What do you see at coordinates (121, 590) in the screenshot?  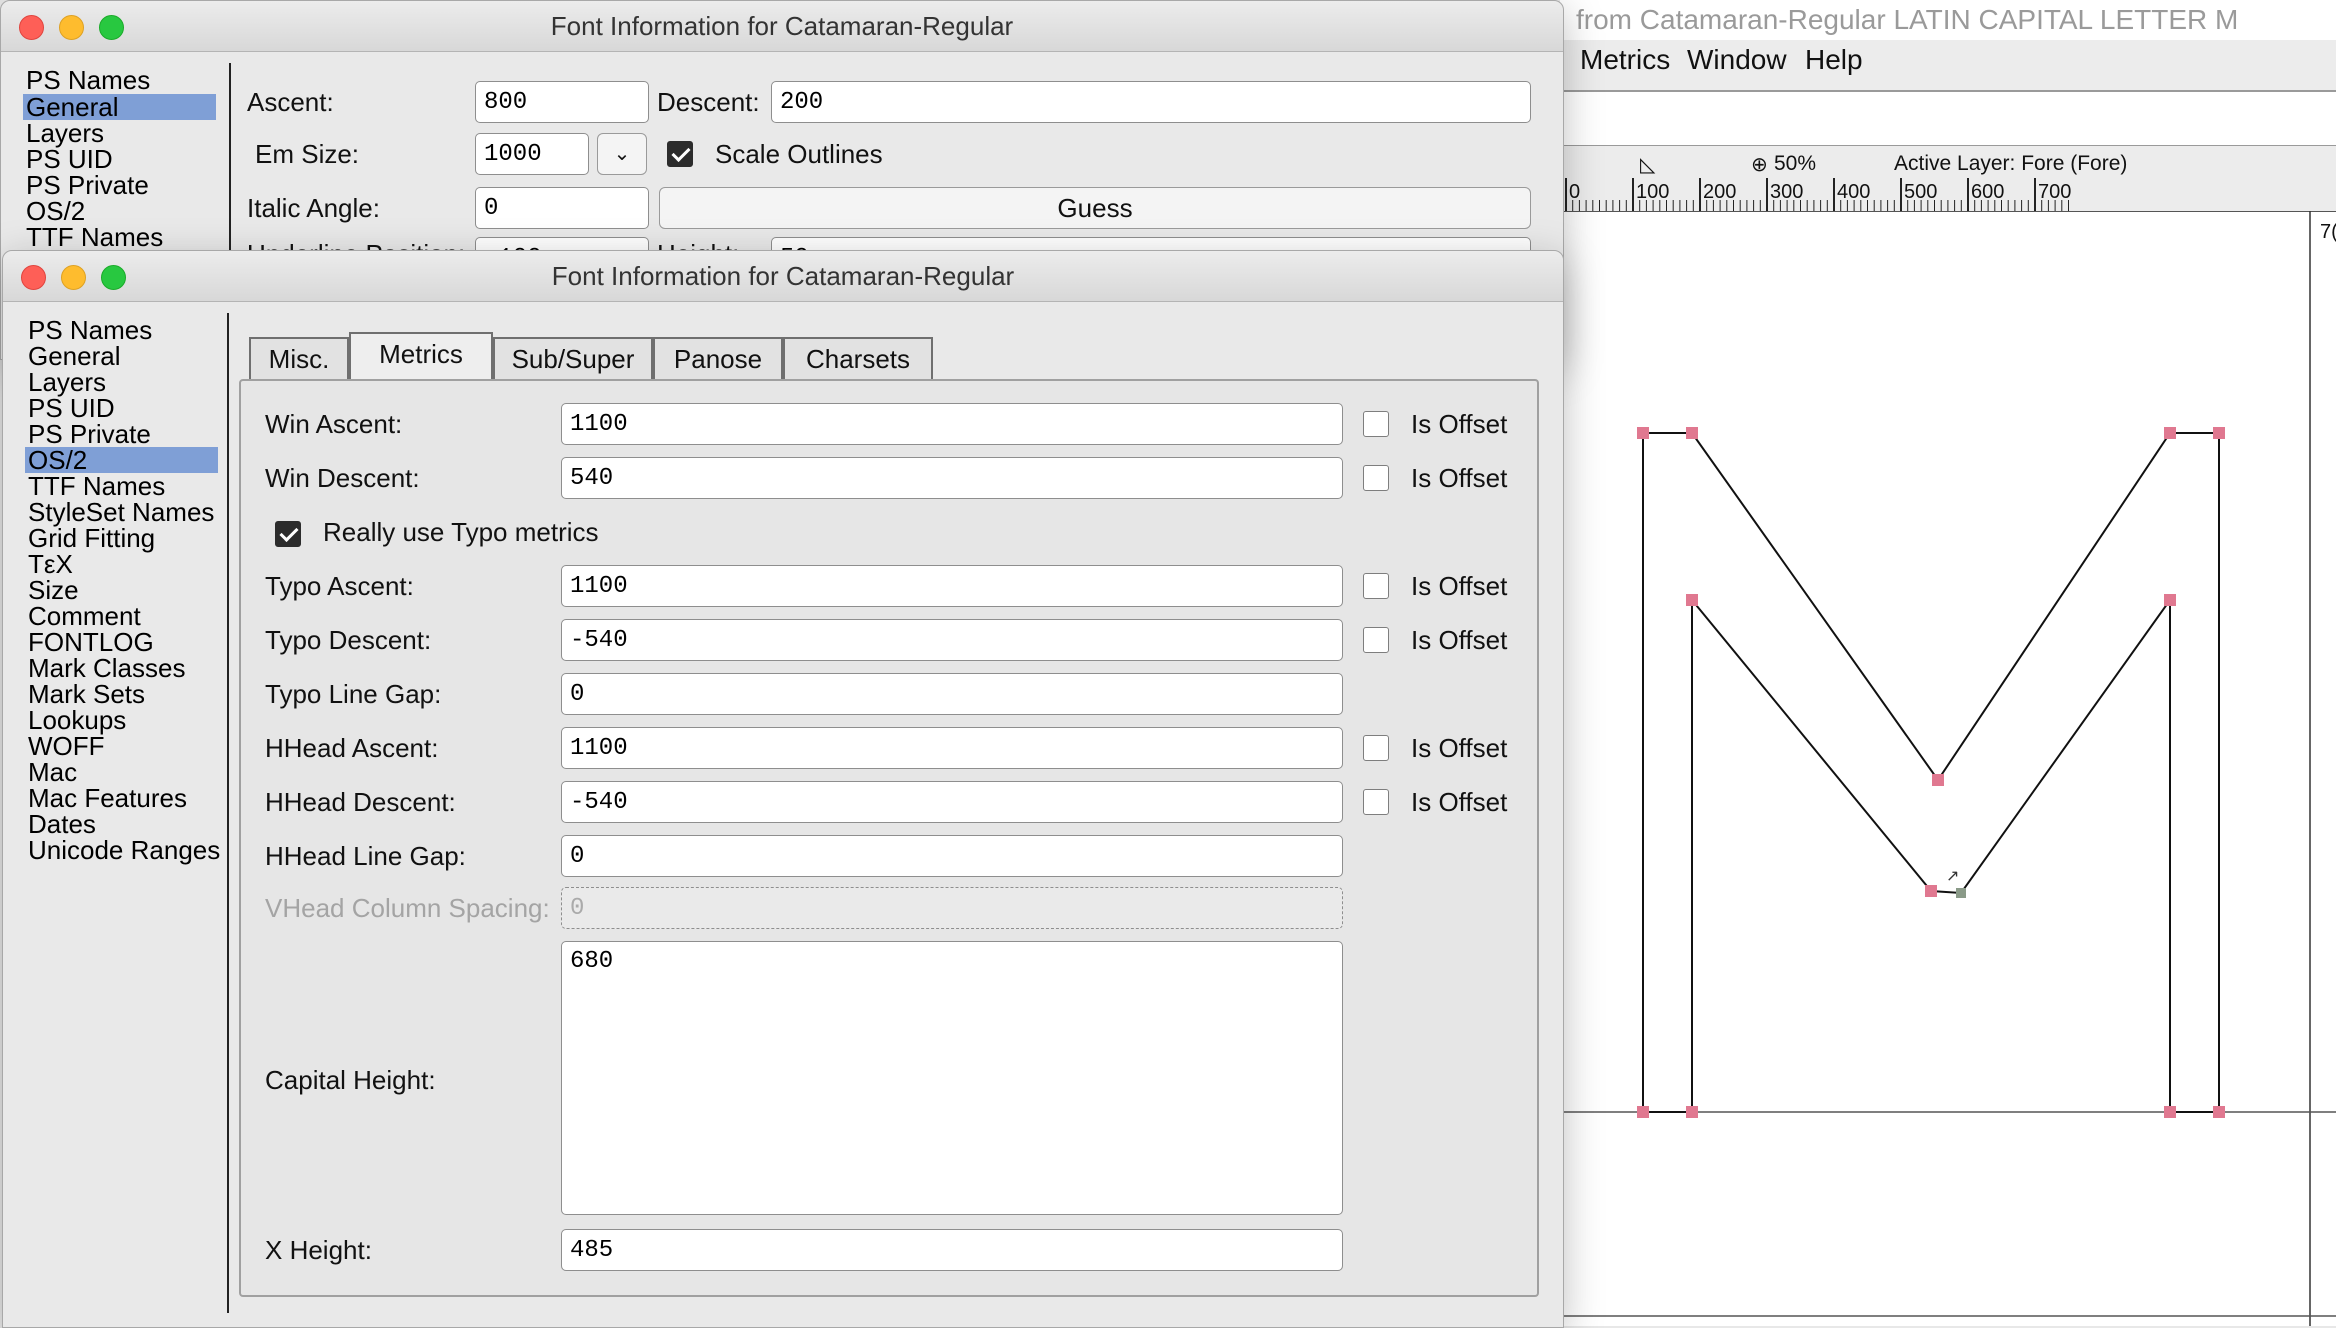 I see `category-size: Size` at bounding box center [121, 590].